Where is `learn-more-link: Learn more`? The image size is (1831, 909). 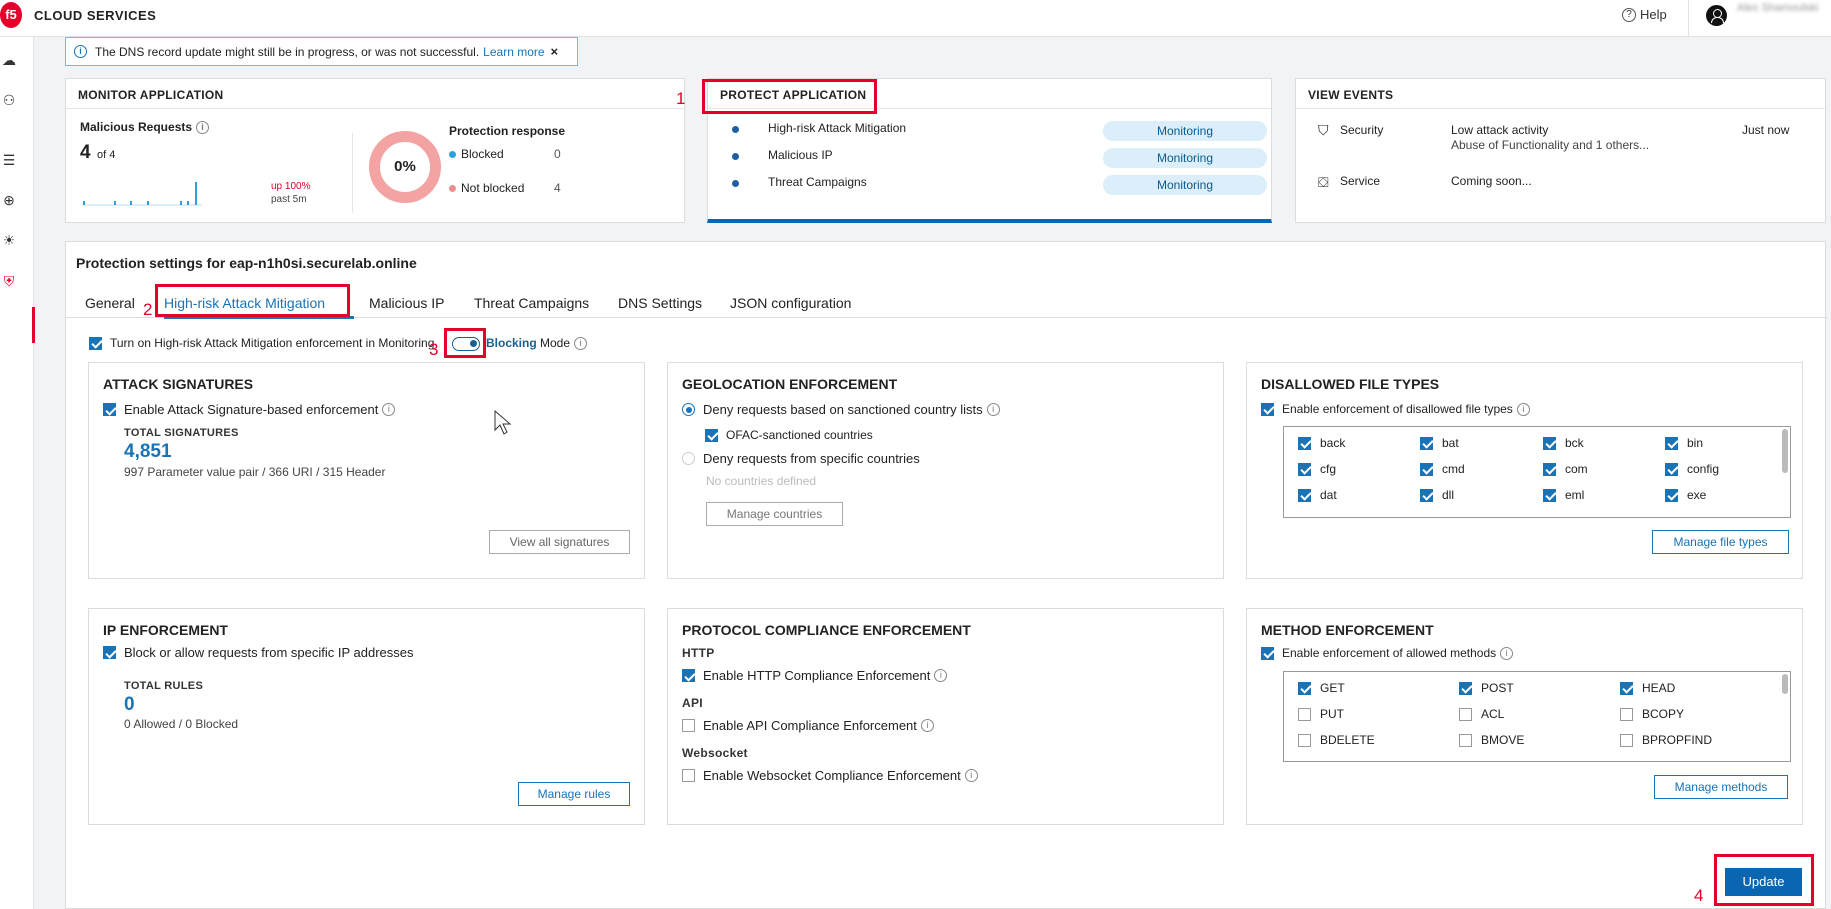
learn-more-link: Learn more is located at coordinates (513, 52).